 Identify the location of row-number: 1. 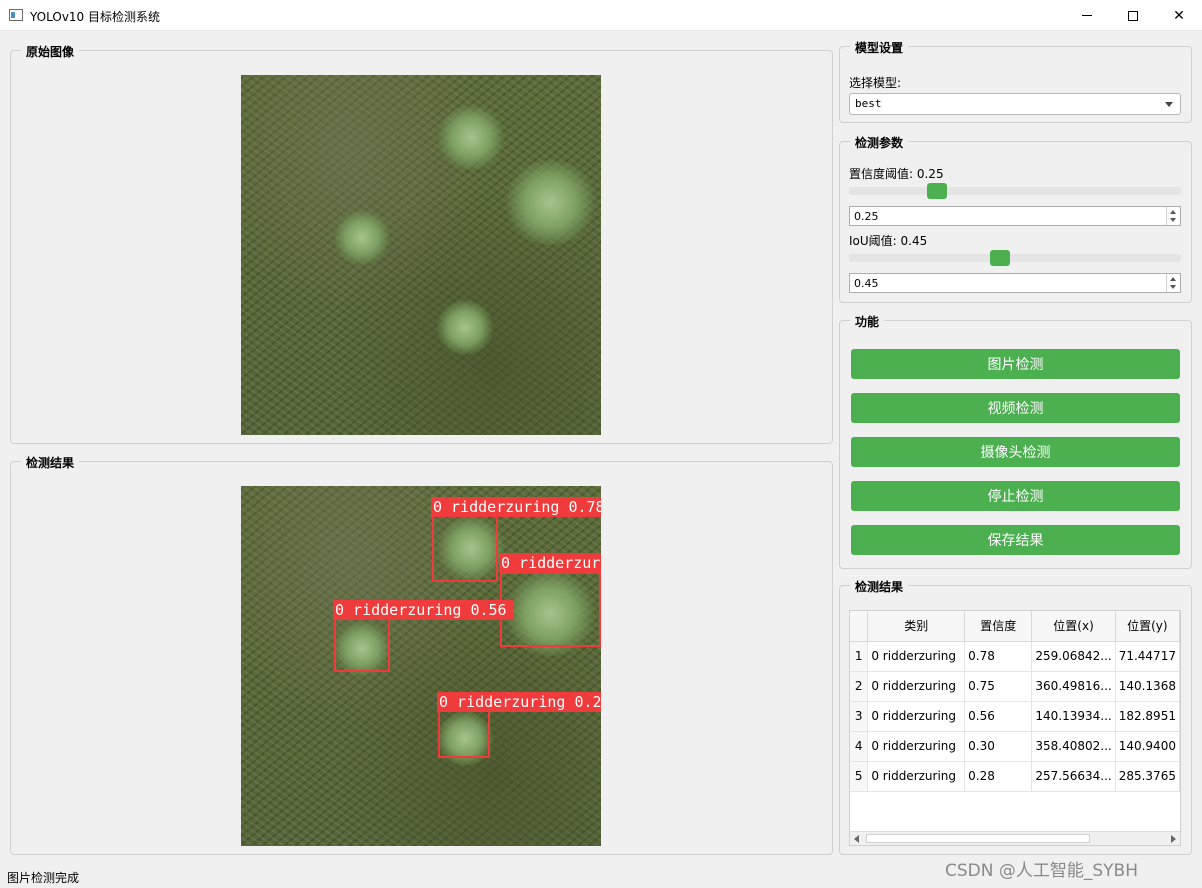
(859, 656).